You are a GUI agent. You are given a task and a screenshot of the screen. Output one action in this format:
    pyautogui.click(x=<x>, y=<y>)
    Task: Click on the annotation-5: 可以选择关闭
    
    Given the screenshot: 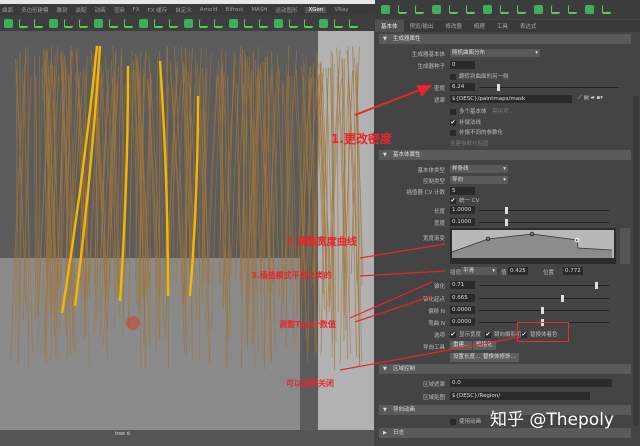 What is the action you would take?
    pyautogui.click(x=310, y=383)
    